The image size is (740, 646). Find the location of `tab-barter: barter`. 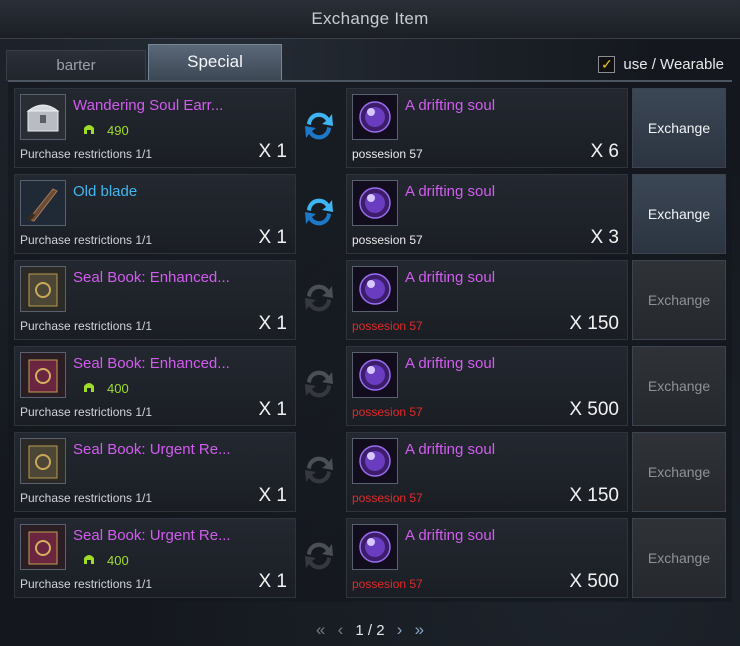

tab-barter: barter is located at coordinates (76, 65).